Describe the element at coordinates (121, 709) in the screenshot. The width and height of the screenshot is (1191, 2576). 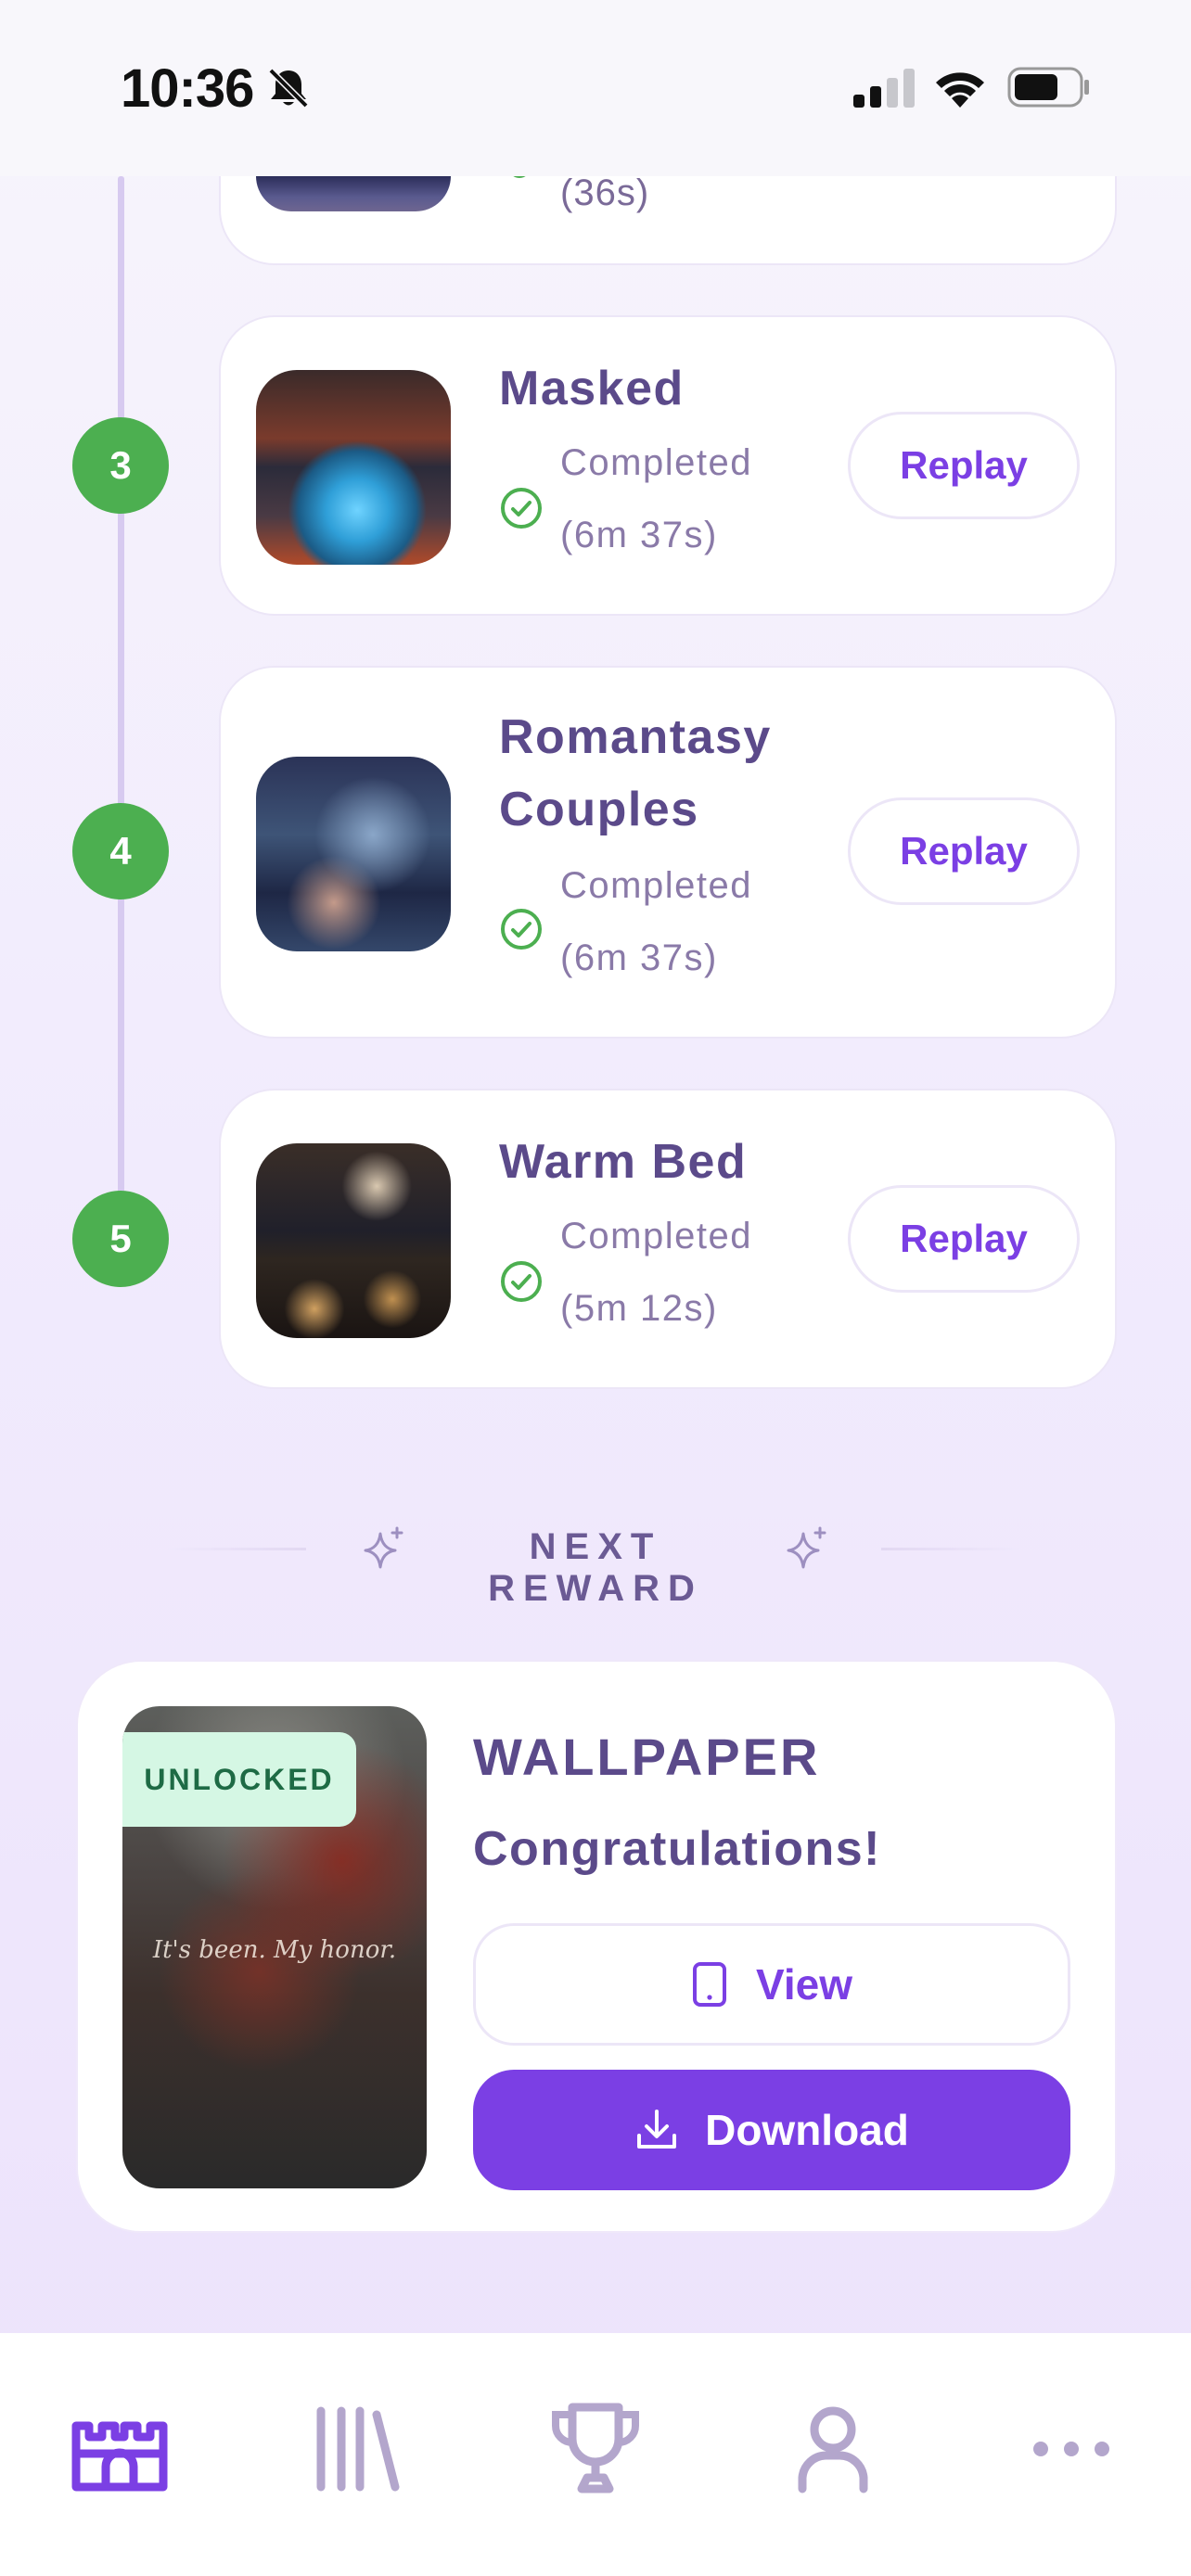
I see `timeline-line` at that location.